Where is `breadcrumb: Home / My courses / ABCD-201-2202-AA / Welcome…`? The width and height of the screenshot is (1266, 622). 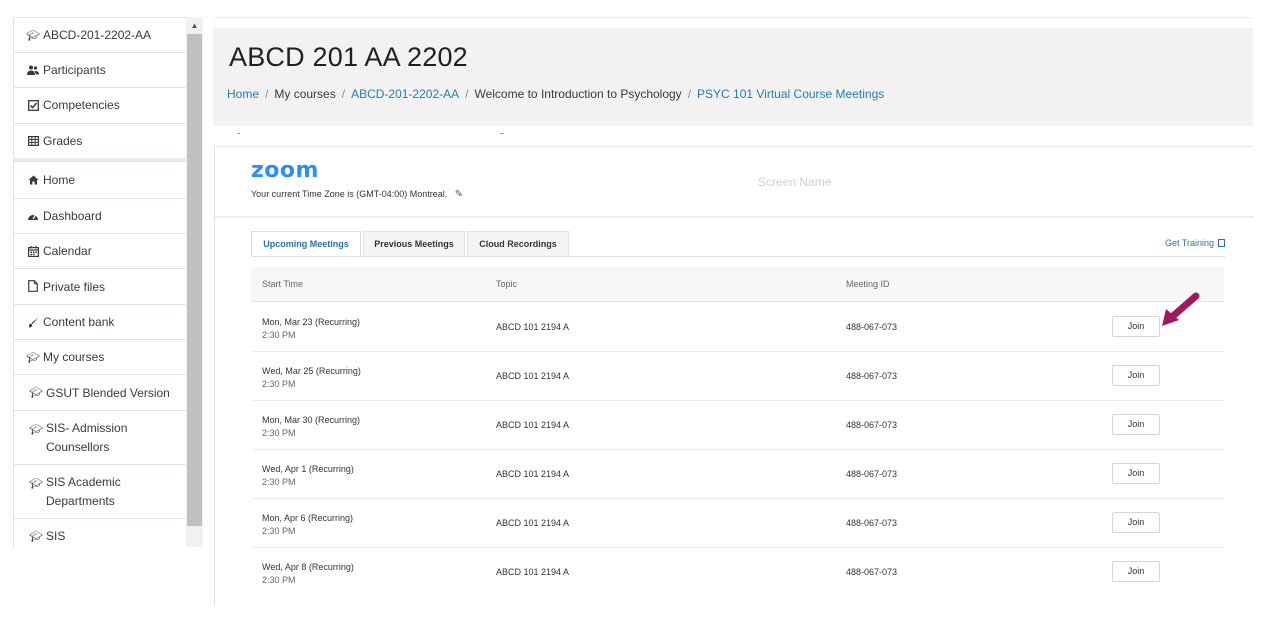 breadcrumb: Home / My courses / ABCD-201-2202-AA / Welcome… is located at coordinates (555, 94).